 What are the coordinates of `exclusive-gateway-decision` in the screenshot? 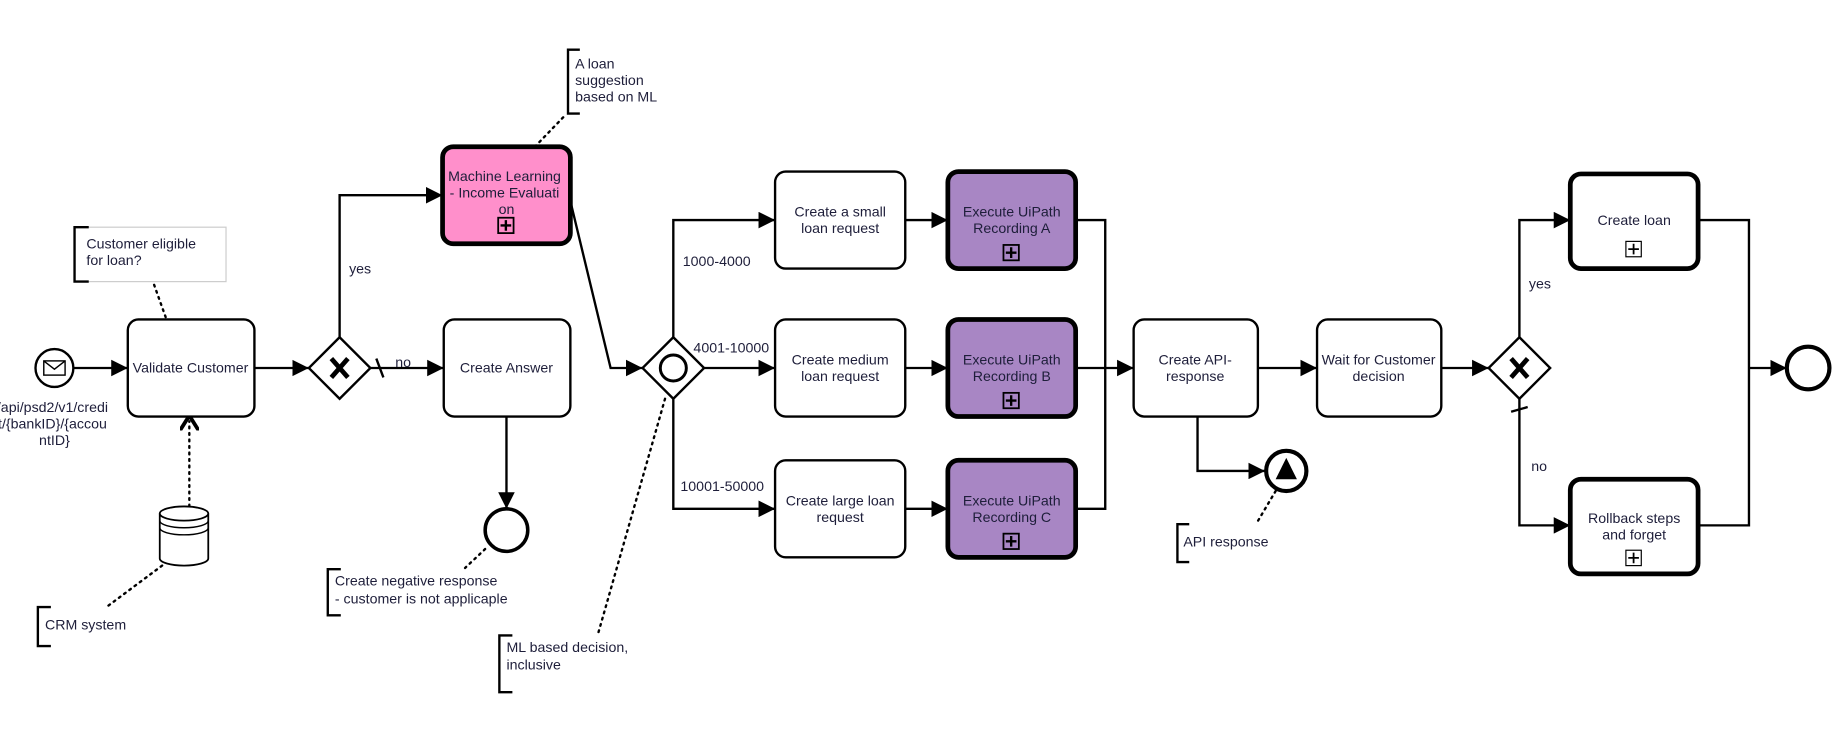 It's located at (1519, 368).